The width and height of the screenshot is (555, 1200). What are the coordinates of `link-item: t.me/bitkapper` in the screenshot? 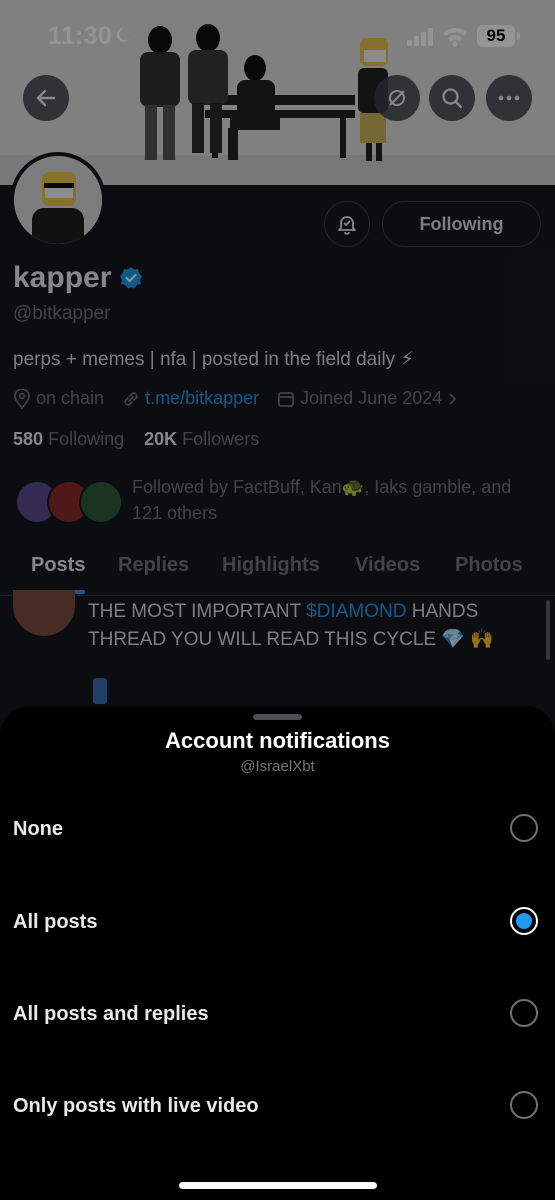 It's located at (190, 398).